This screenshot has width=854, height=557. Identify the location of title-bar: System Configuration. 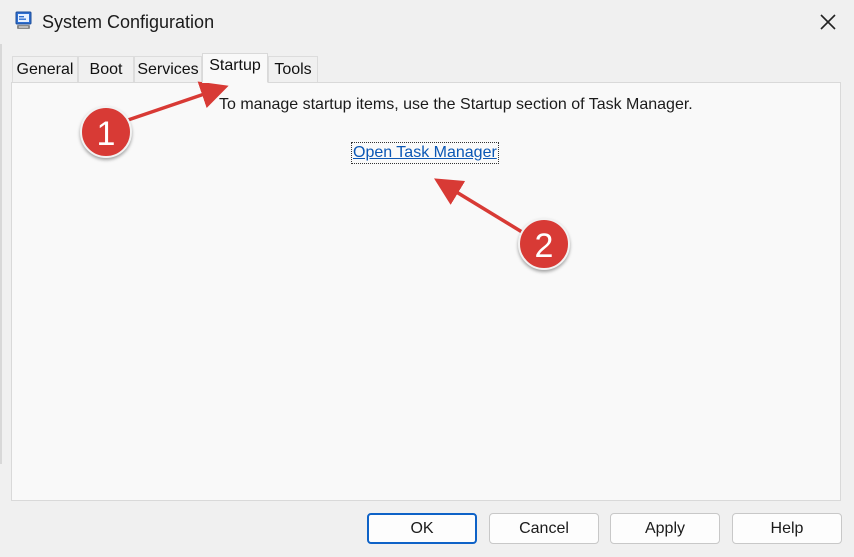
(427, 22).